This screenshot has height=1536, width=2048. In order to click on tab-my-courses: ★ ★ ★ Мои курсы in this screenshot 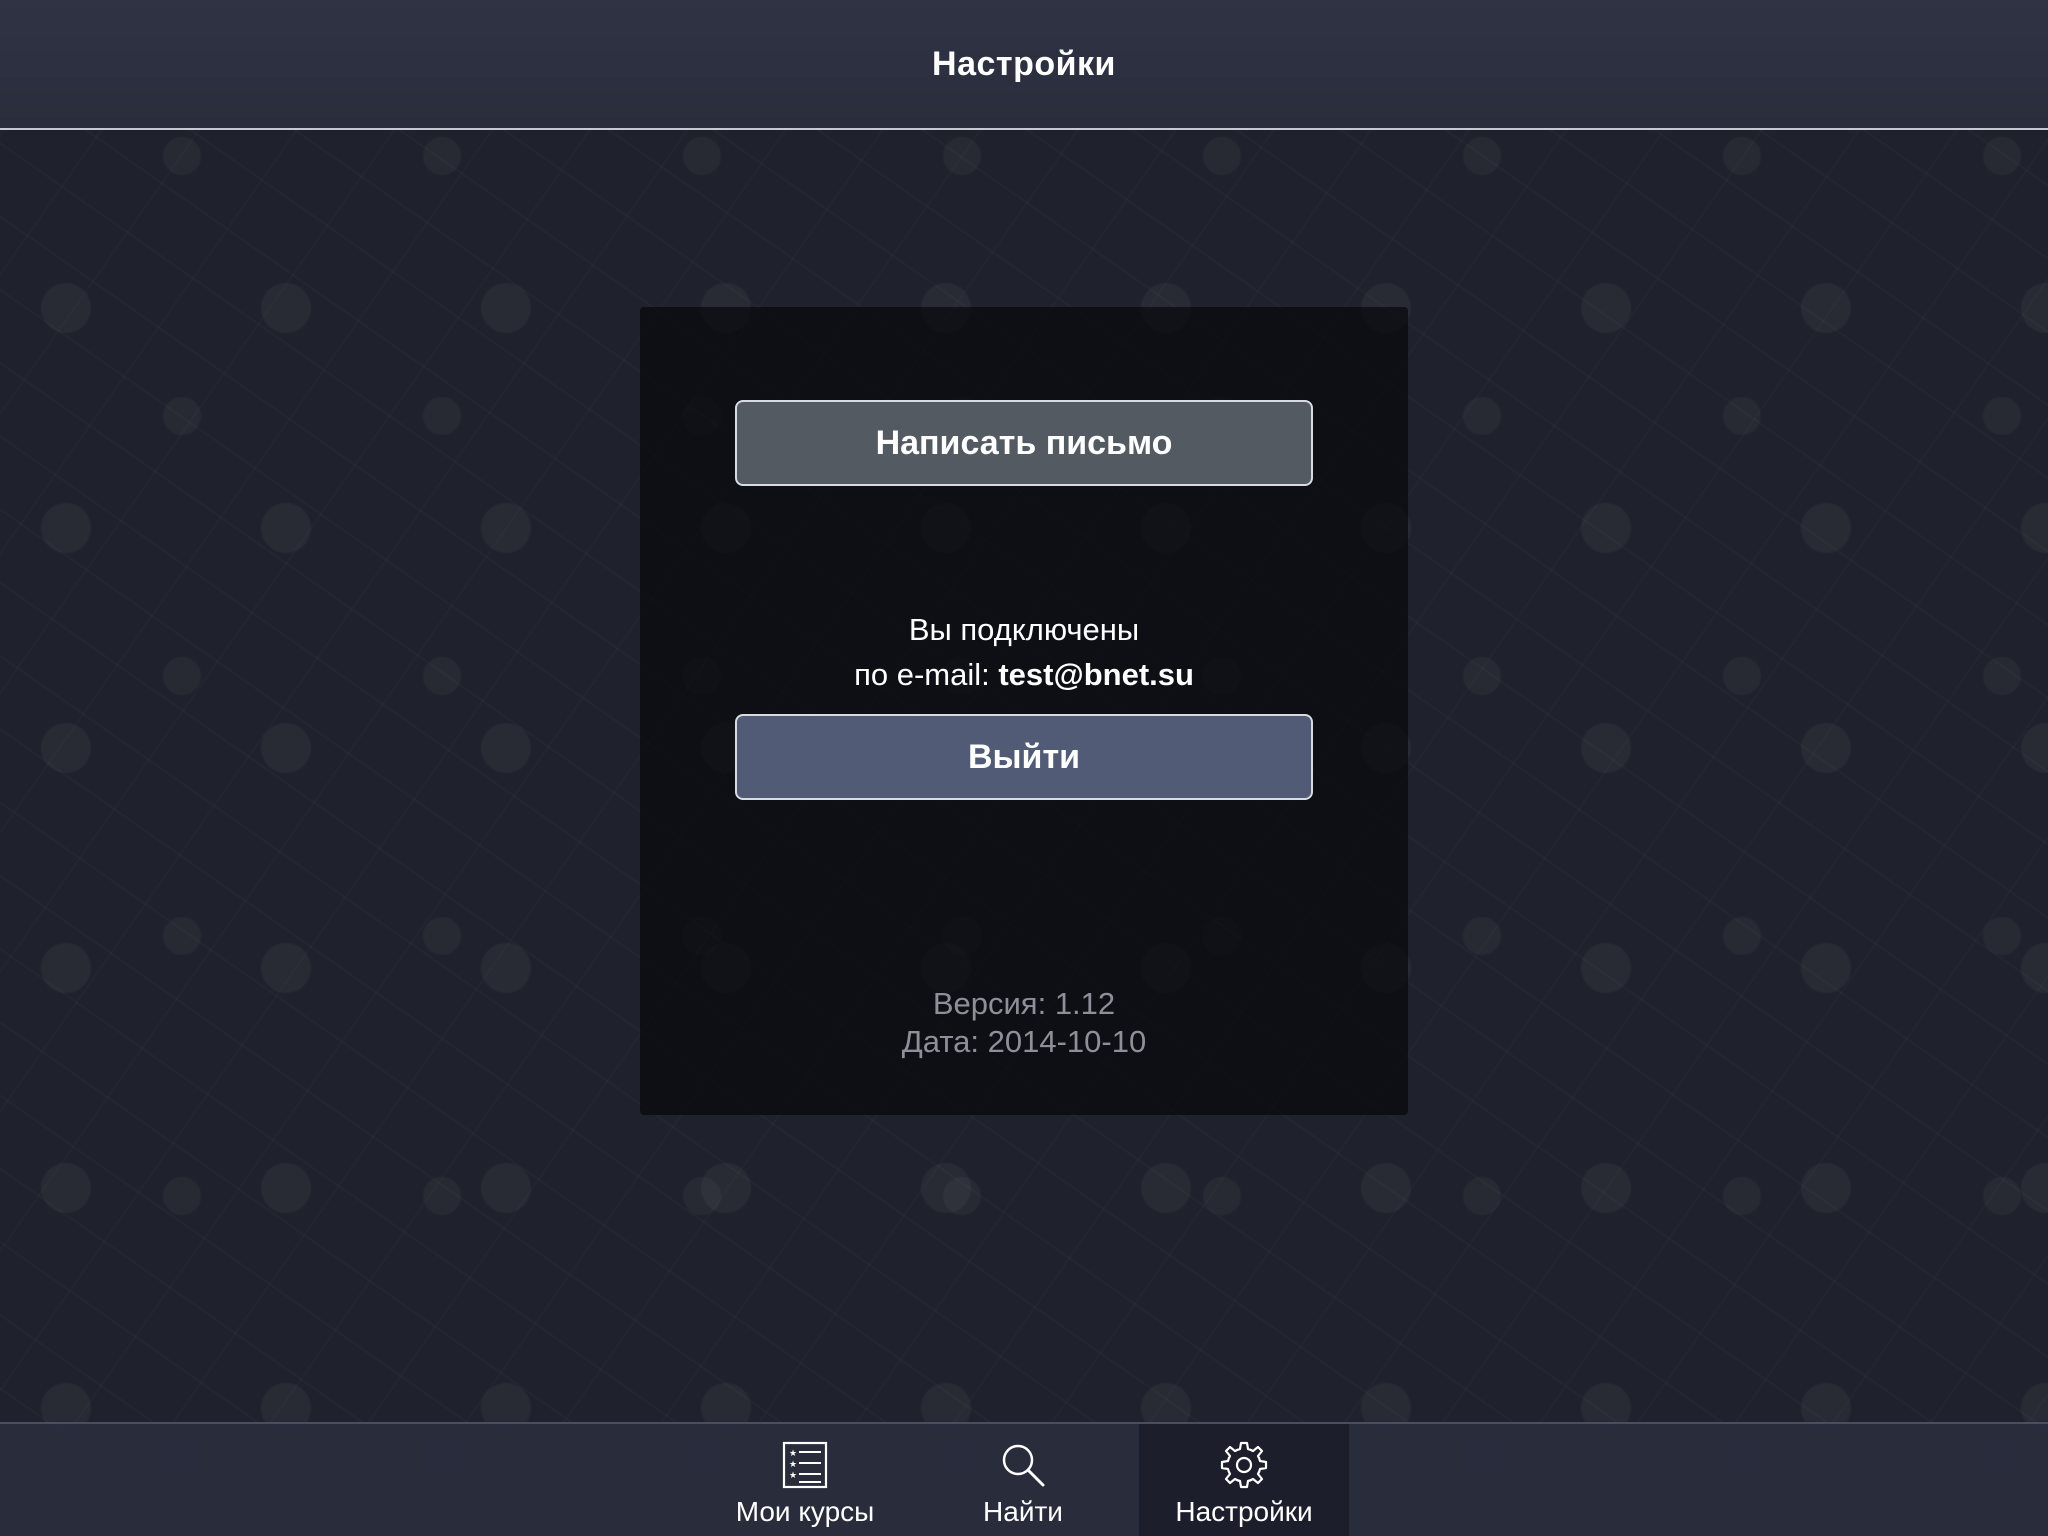, I will do `click(805, 1480)`.